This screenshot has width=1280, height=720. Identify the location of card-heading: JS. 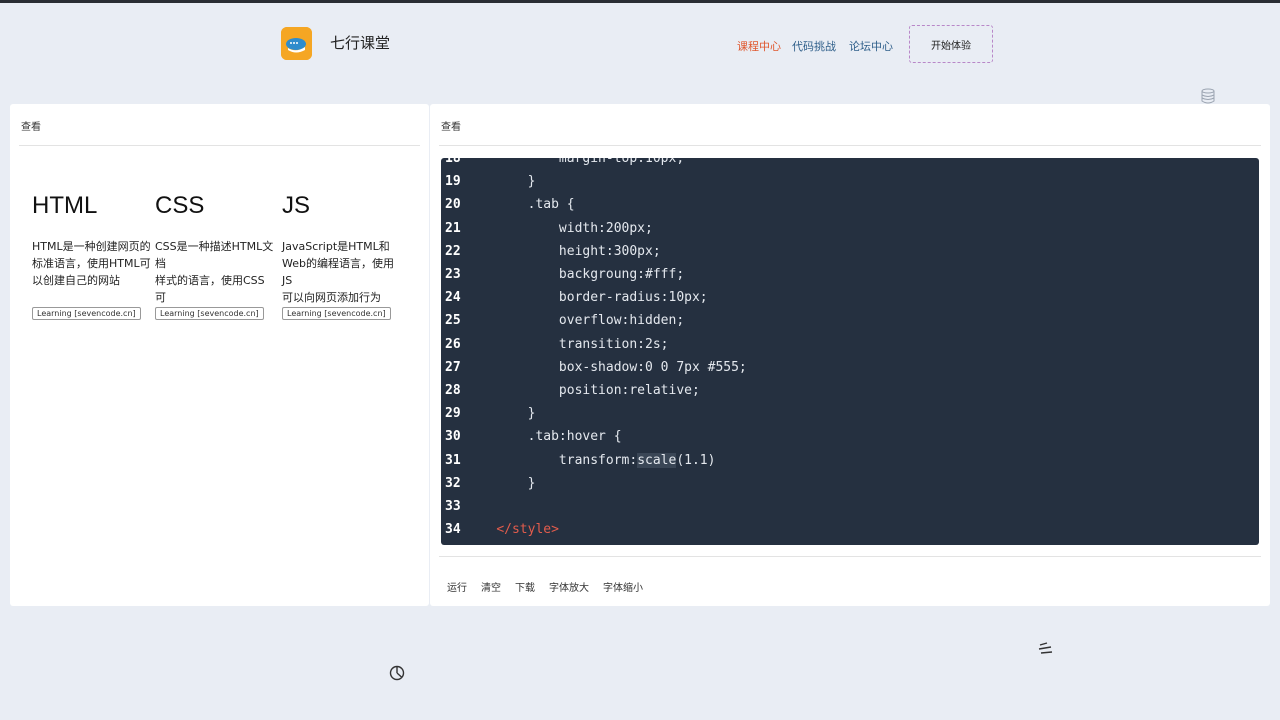
(296, 205).